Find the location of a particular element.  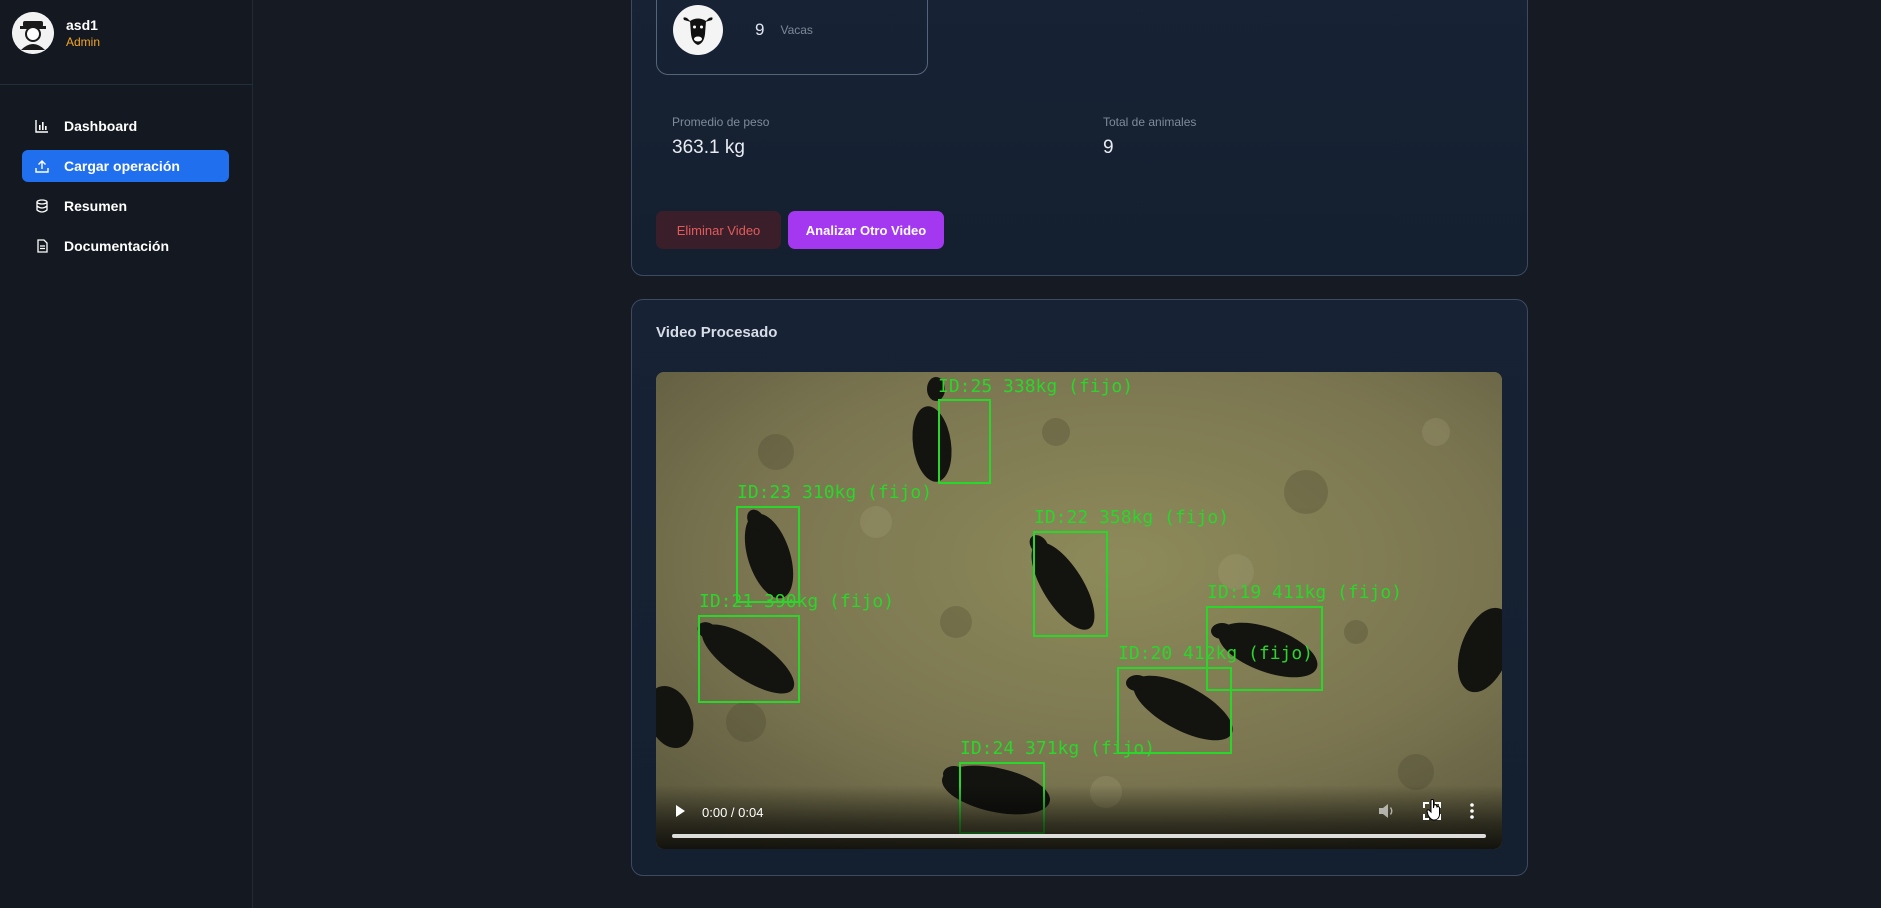

sidebar-item-documentacion: Documentación is located at coordinates (125, 246).